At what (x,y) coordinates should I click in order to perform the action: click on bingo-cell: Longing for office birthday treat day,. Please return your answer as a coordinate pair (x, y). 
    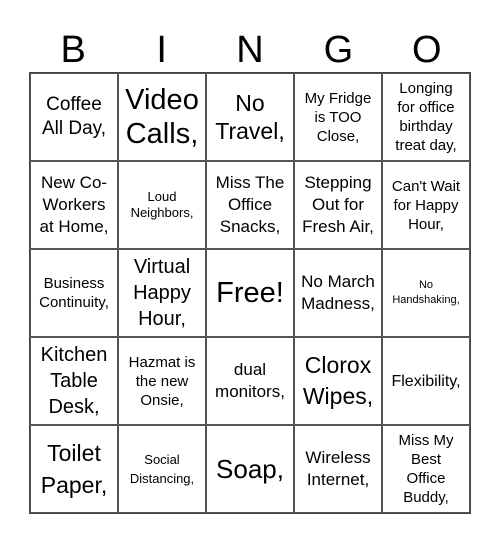
    Looking at the image, I should click on (426, 117).